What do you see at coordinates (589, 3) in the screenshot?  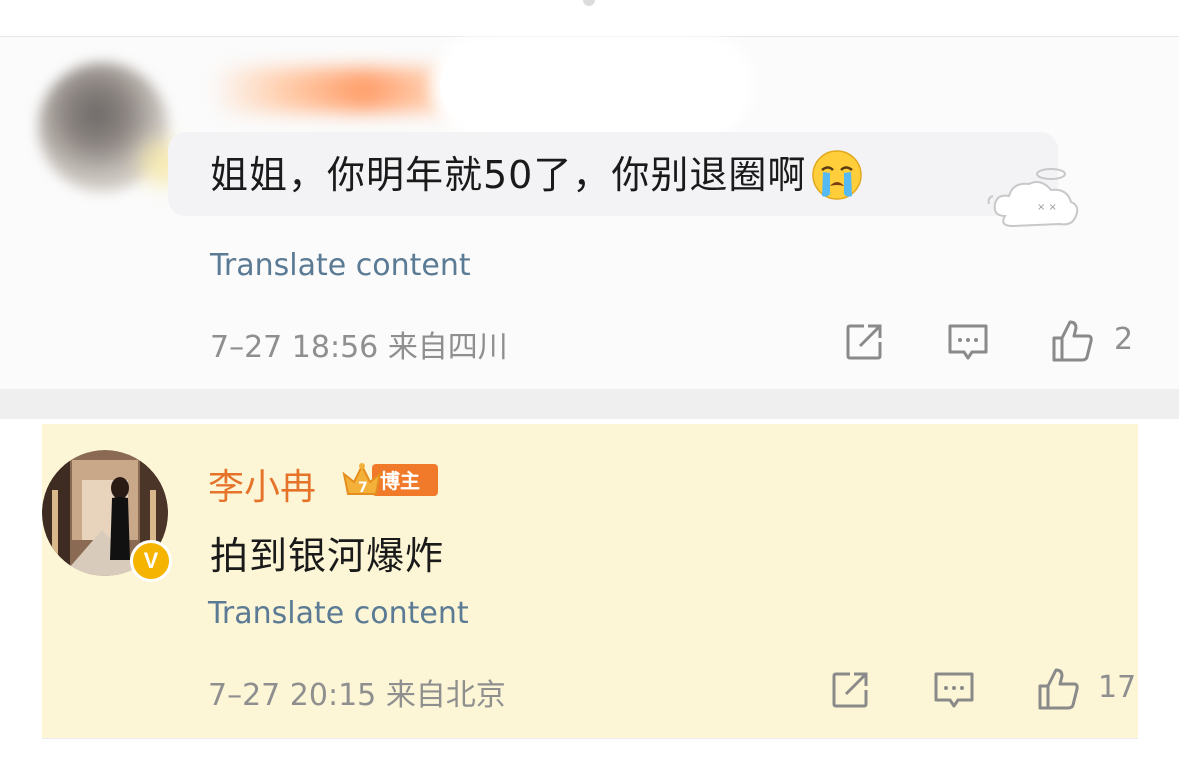 I see `handle-notch` at bounding box center [589, 3].